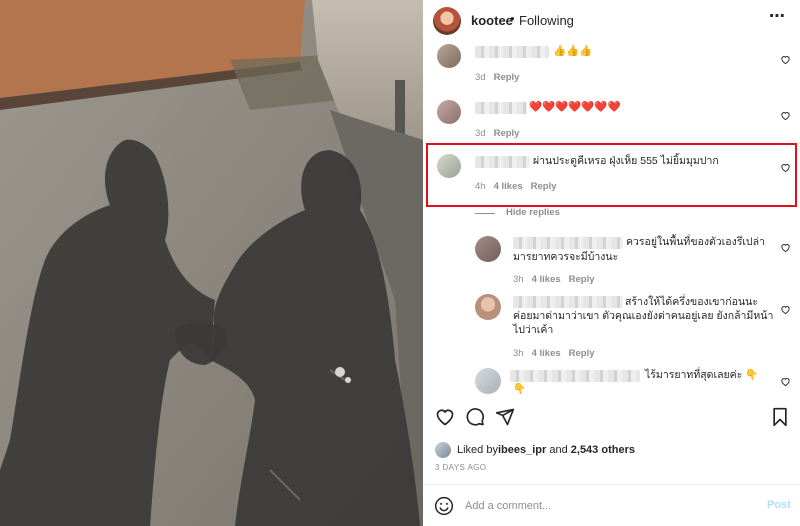 The width and height of the screenshot is (800, 526). What do you see at coordinates (447, 21) in the screenshot?
I see `author-avatar` at bounding box center [447, 21].